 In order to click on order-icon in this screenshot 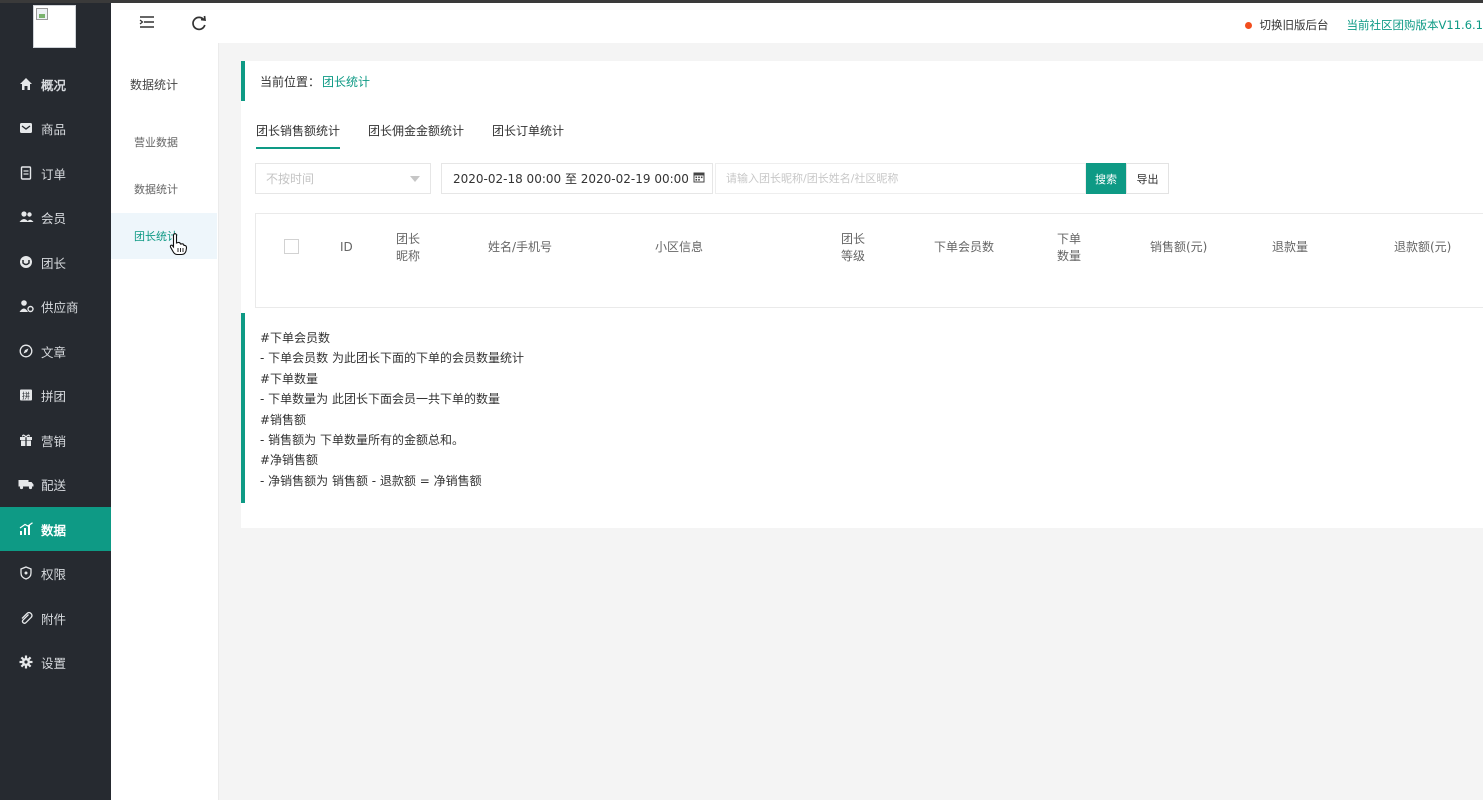, I will do `click(26, 173)`.